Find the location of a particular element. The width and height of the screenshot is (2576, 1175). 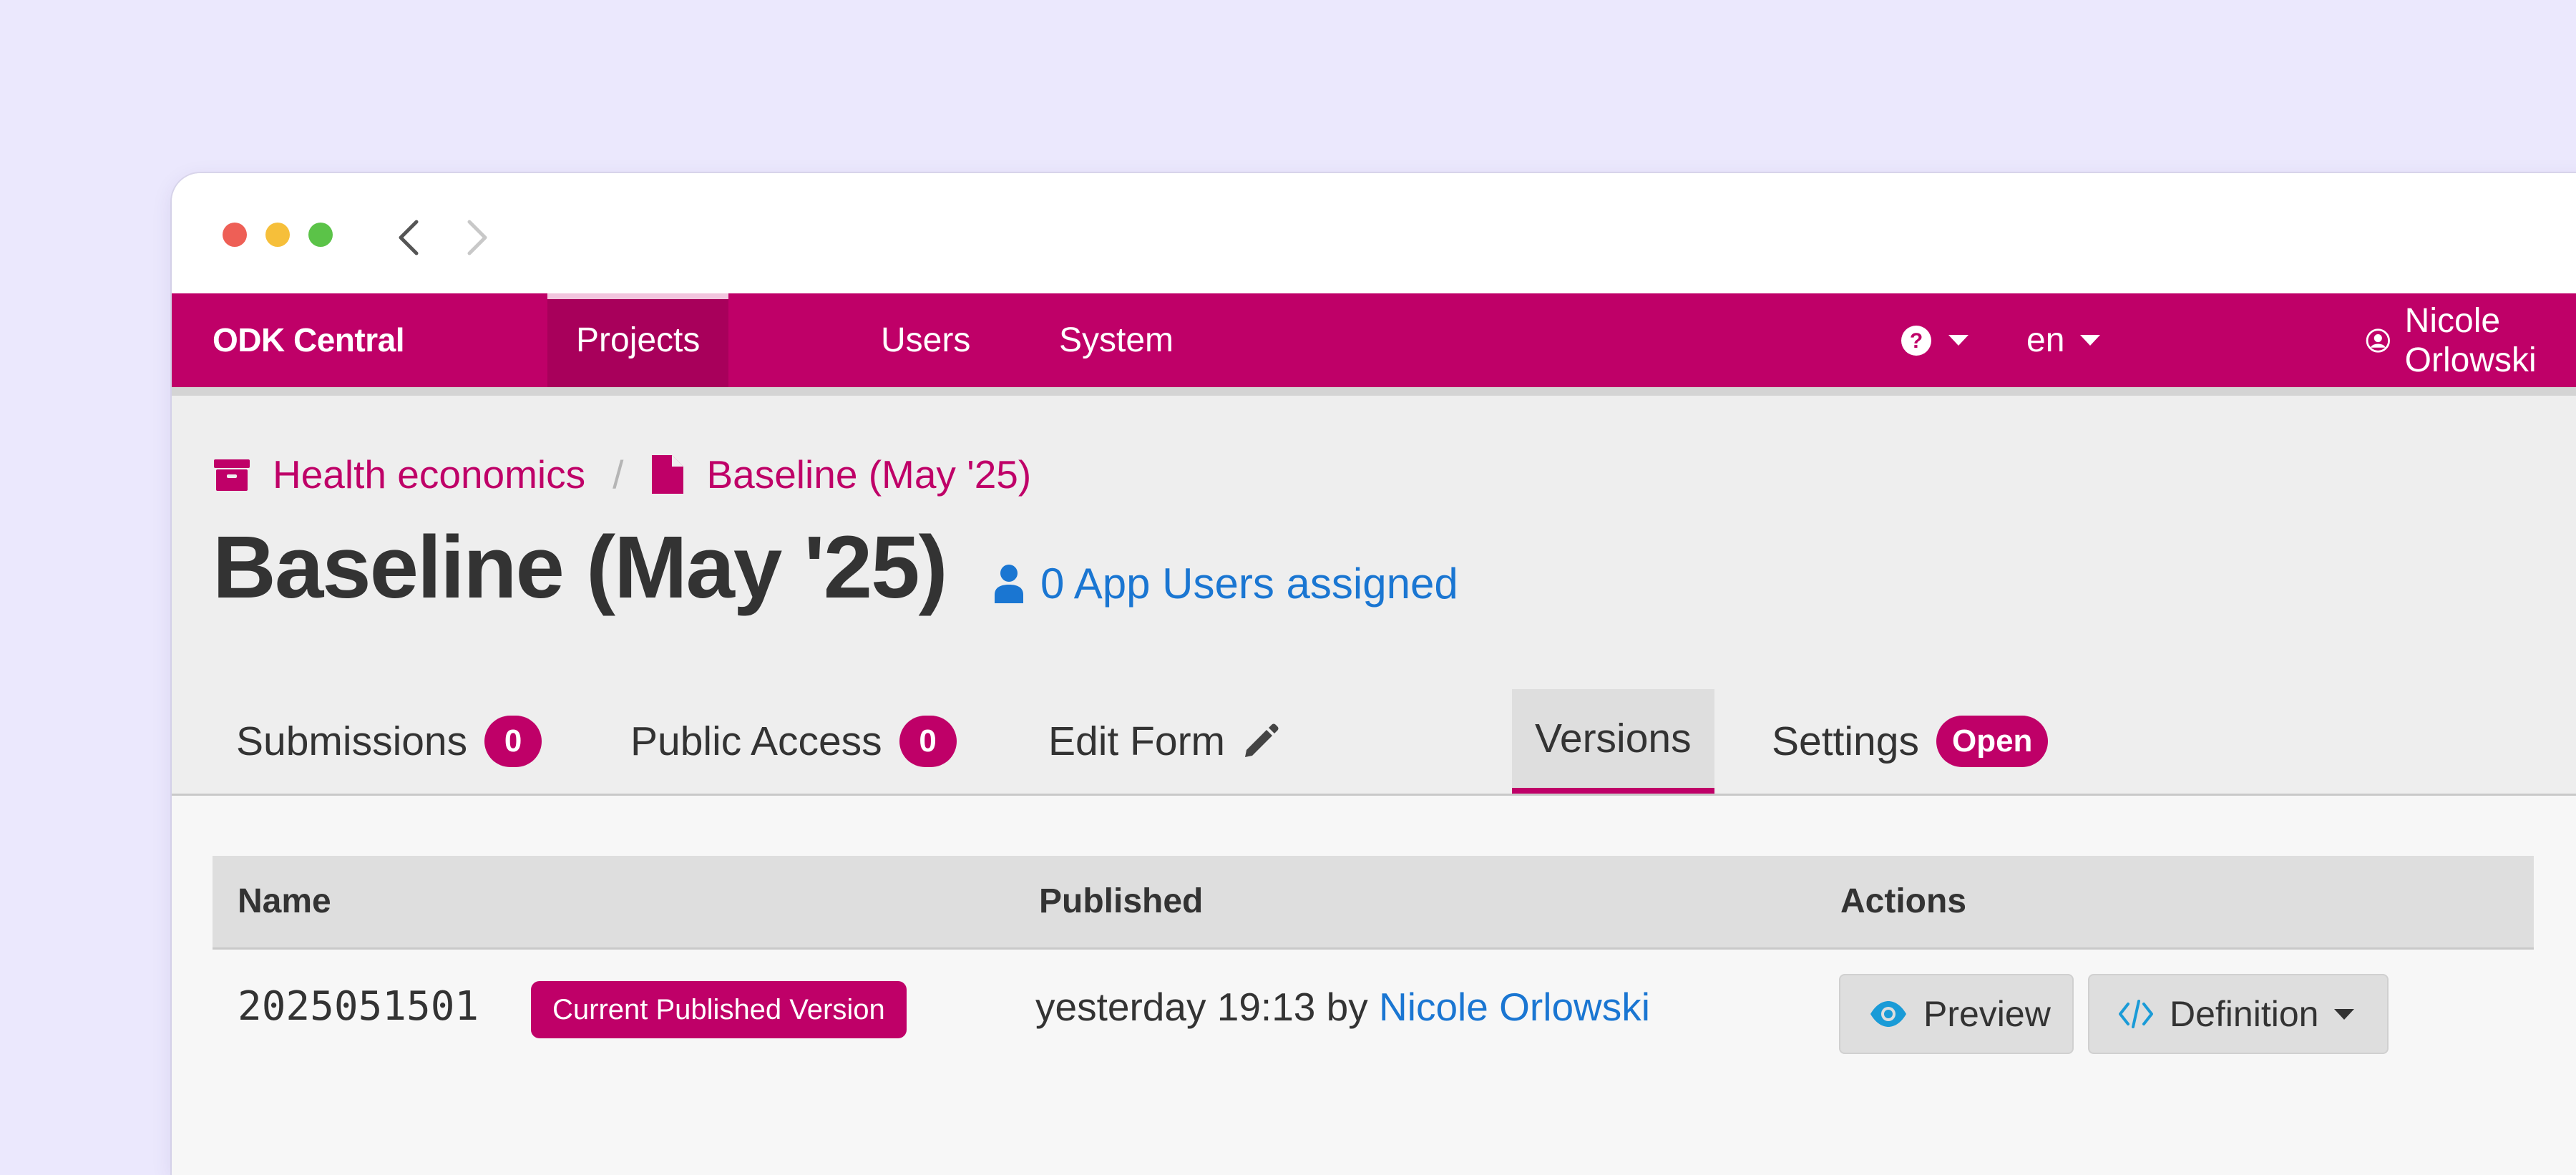

tab-label: Versions is located at coordinates (1613, 739).